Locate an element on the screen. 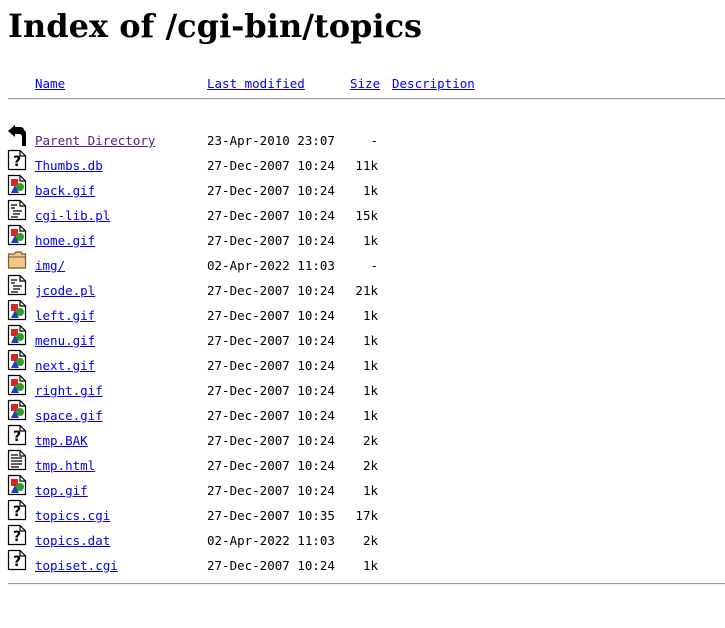 The image size is (725, 628). file-row: tmp.html 27-Dec-2007 10:24 2k is located at coordinates (362, 466).